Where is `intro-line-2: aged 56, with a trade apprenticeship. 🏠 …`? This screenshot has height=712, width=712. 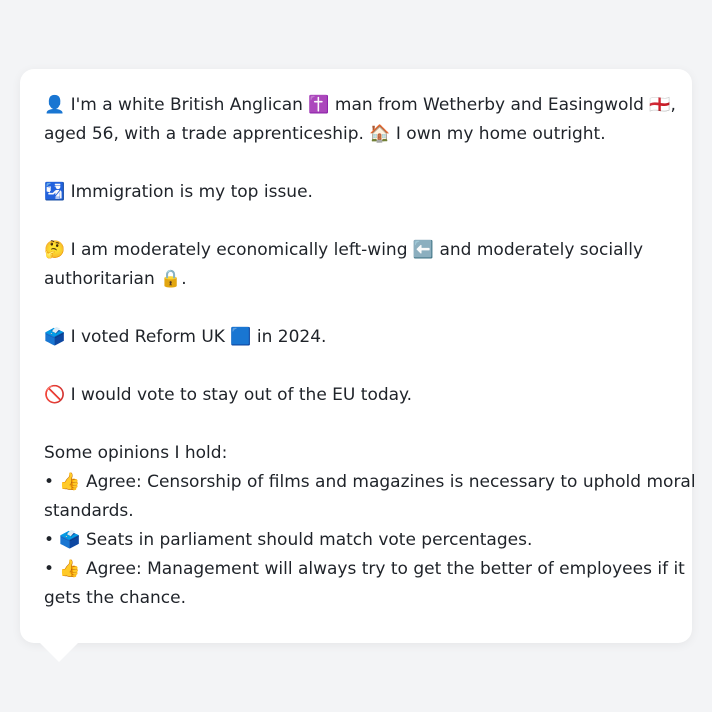 intro-line-2: aged 56, with a trade apprenticeship. 🏠 … is located at coordinates (325, 134).